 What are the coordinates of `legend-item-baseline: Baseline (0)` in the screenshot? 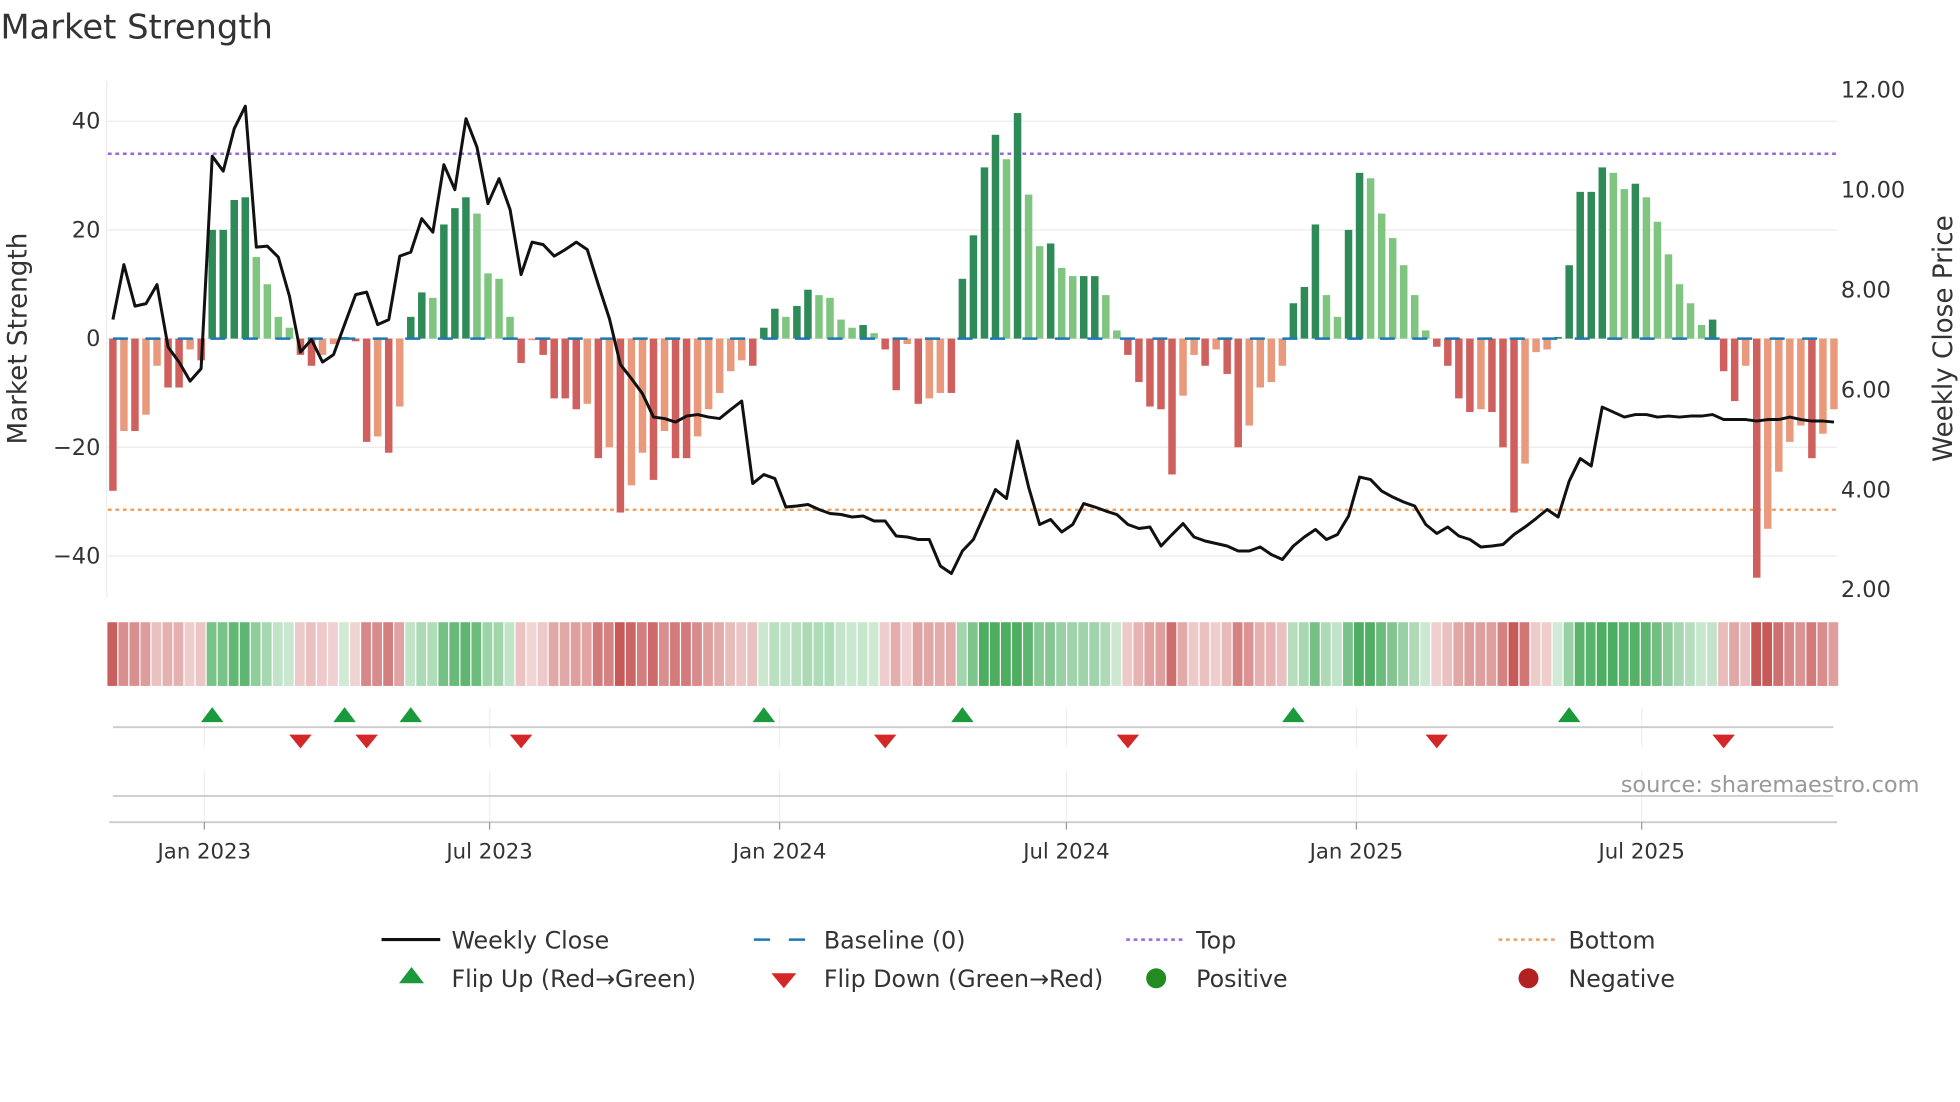 It's located at (859, 940).